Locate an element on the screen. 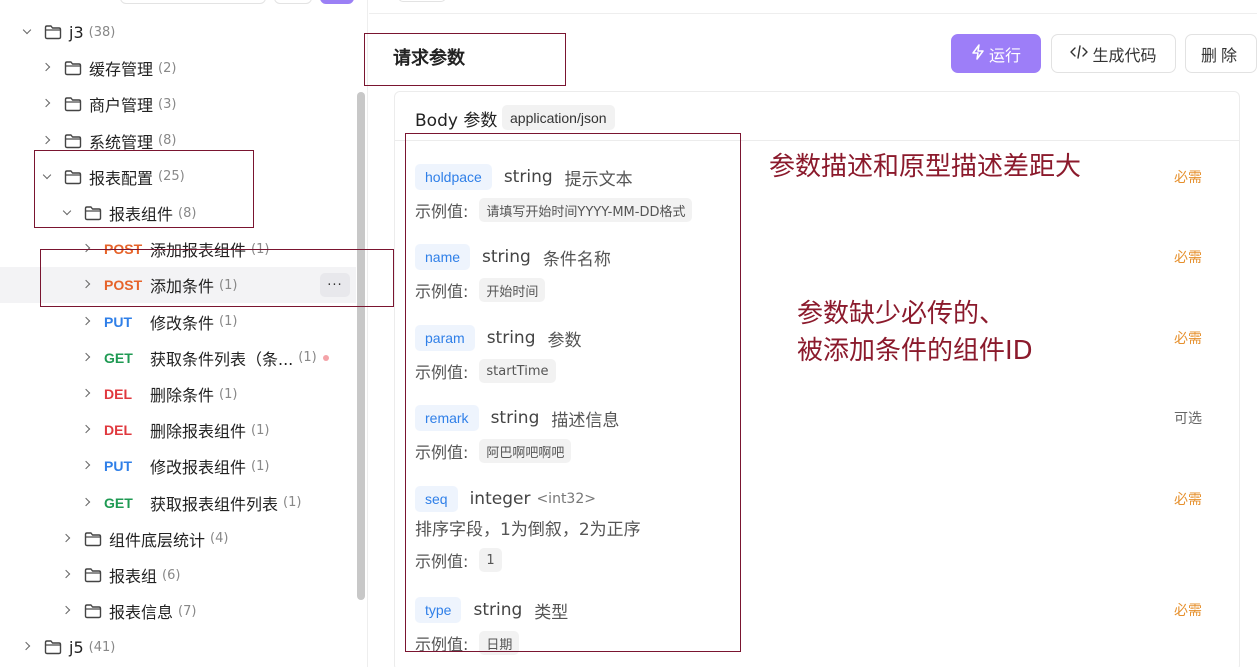 The image size is (1257, 667). tree-folder-label: j3 is located at coordinates (76, 32).